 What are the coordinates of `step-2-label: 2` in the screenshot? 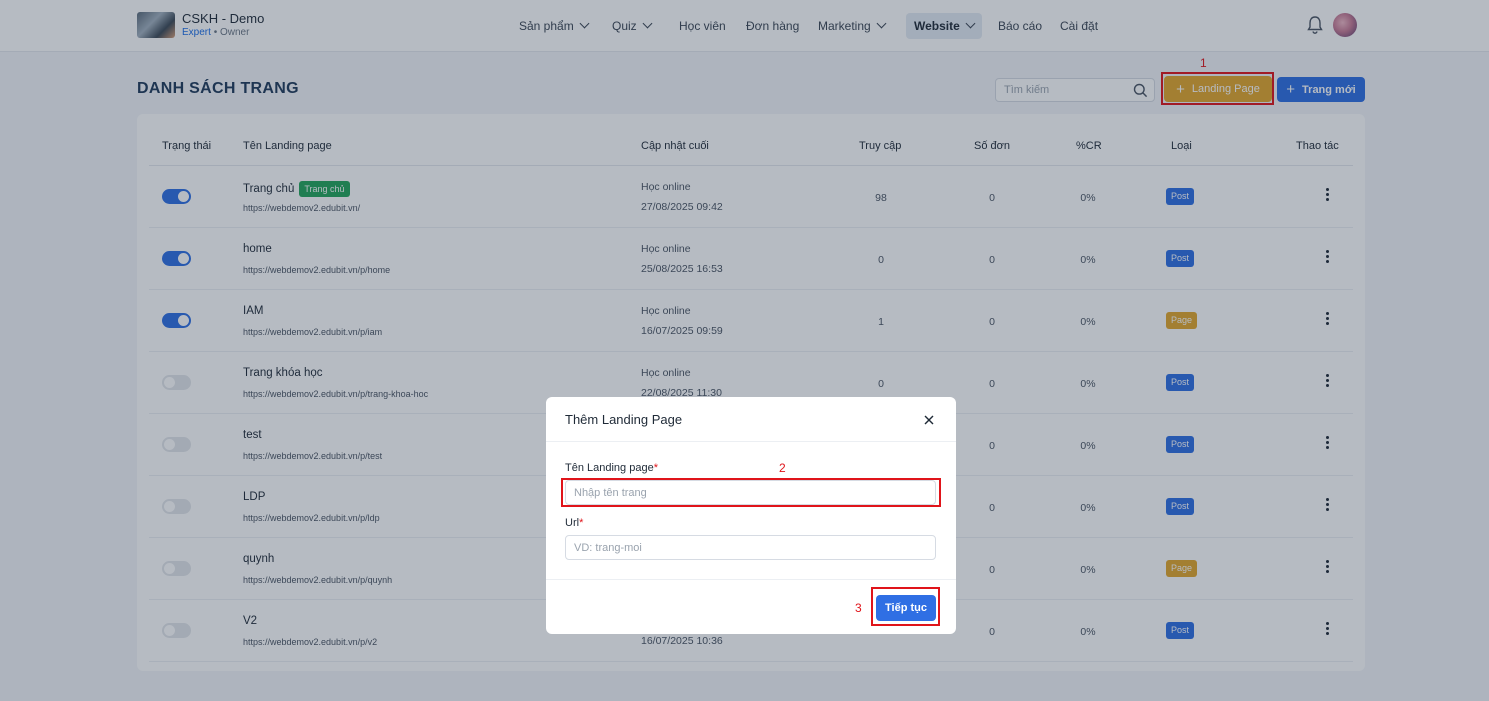 It's located at (782, 468).